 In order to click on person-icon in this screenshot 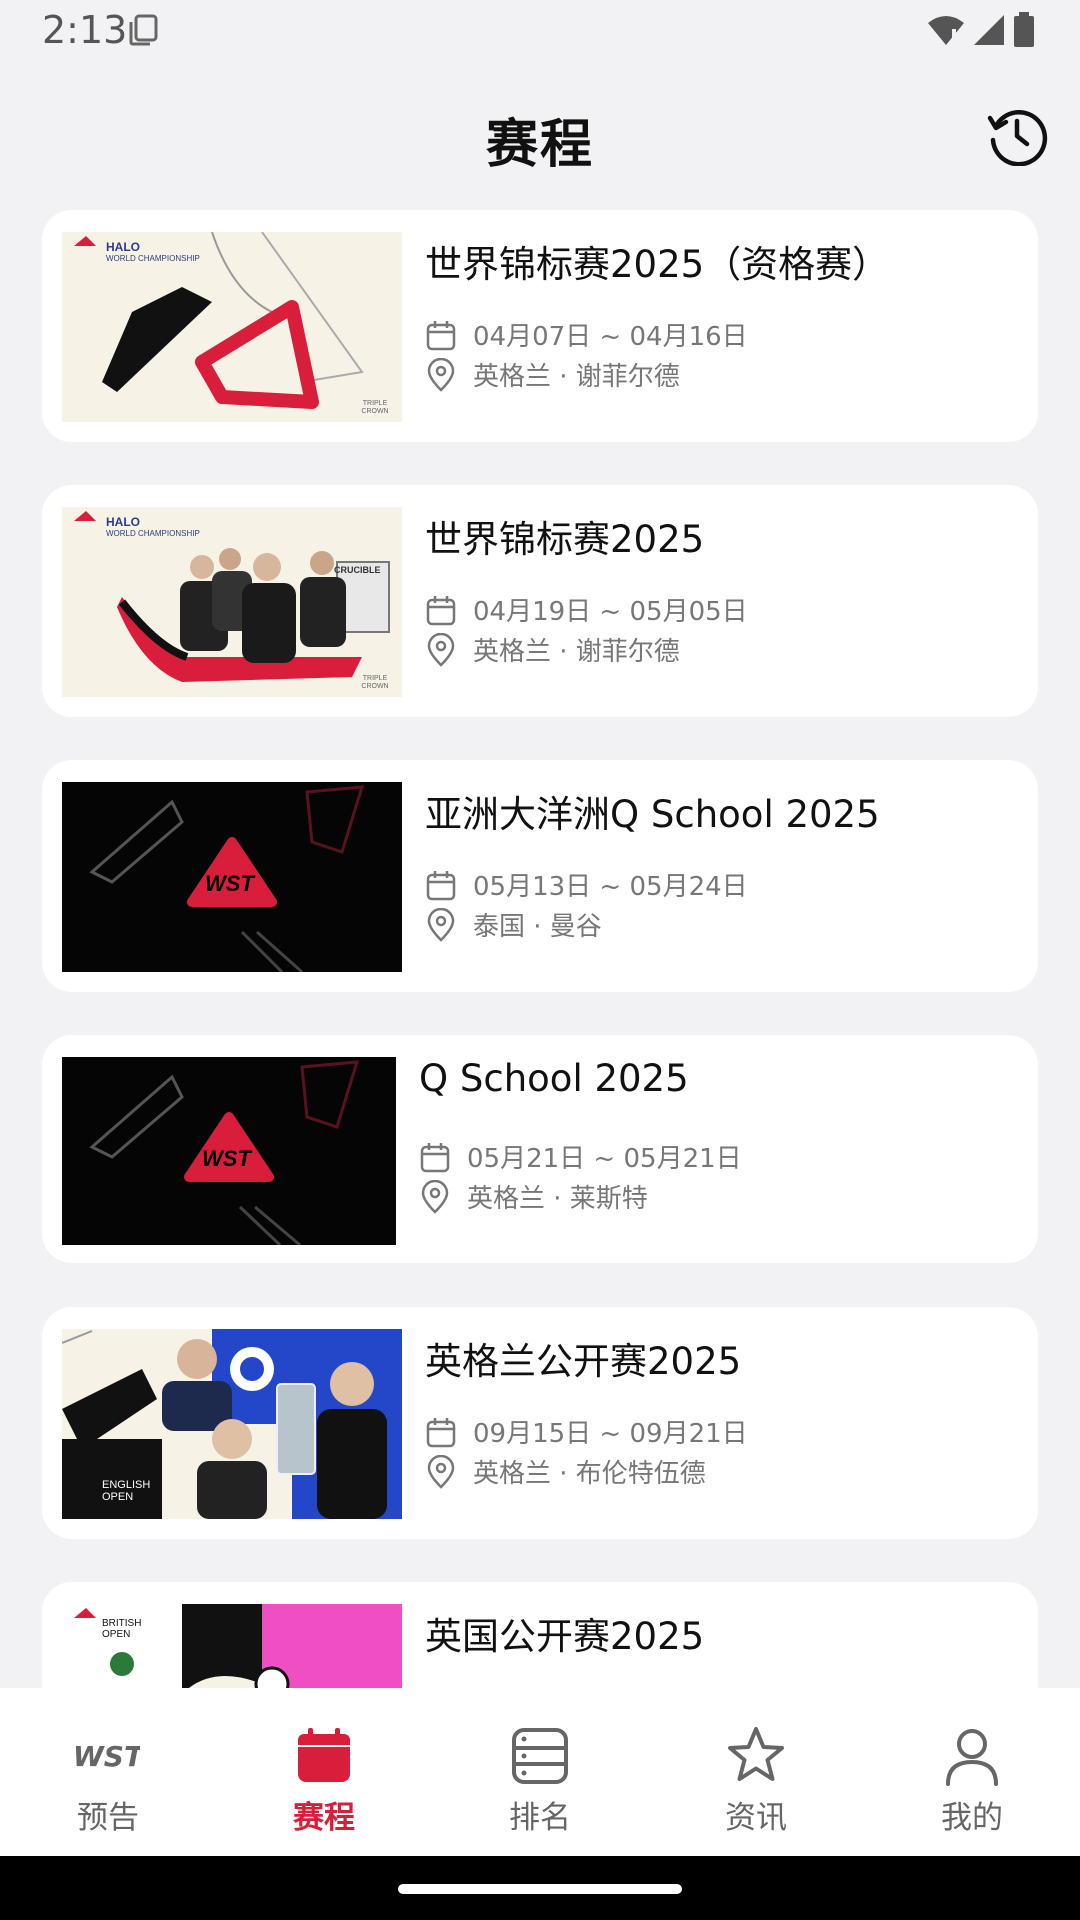, I will do `click(972, 1757)`.